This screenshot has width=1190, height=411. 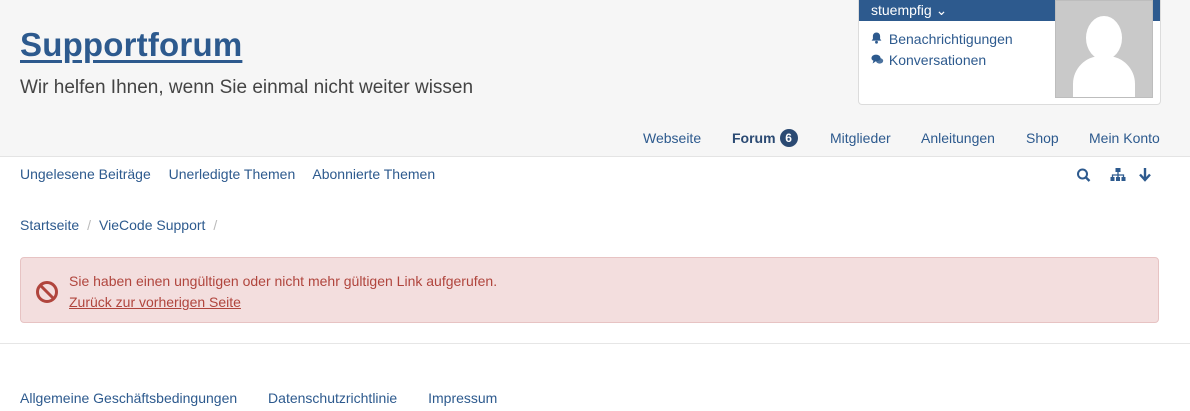 I want to click on nav-item-mitglieder: Mitglieder, so click(x=860, y=138).